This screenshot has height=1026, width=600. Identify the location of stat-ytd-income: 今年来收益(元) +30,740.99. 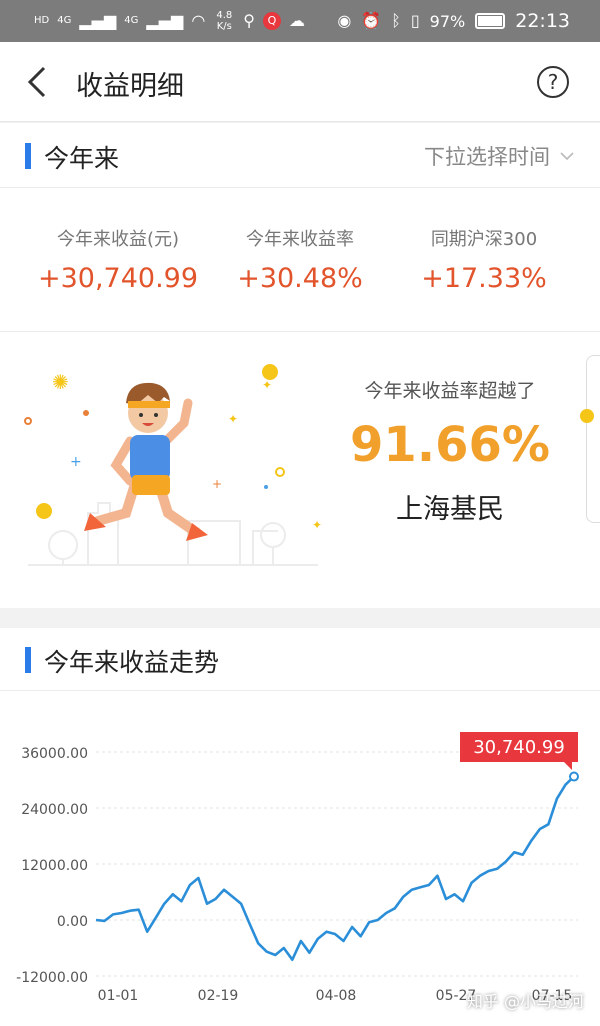
(118, 259).